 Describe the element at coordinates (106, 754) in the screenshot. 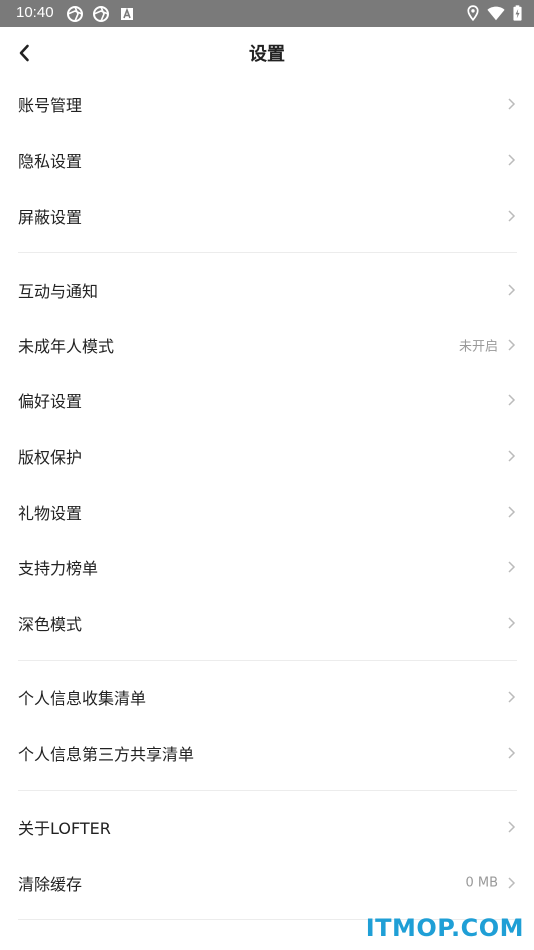

I see `settings-row-label: 个人信息第三方共享清单` at that location.